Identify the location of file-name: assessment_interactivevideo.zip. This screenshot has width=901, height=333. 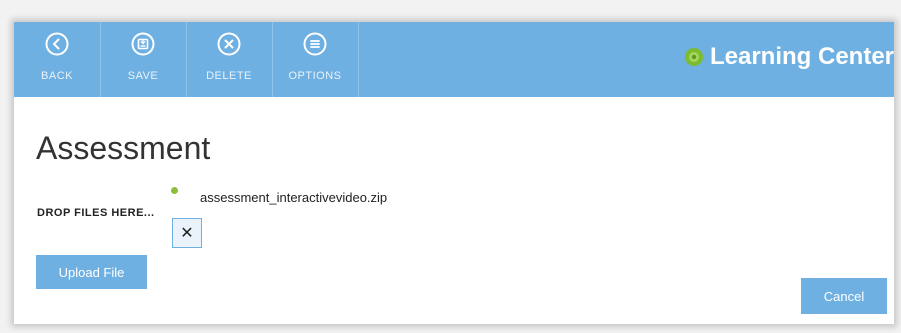
(294, 197).